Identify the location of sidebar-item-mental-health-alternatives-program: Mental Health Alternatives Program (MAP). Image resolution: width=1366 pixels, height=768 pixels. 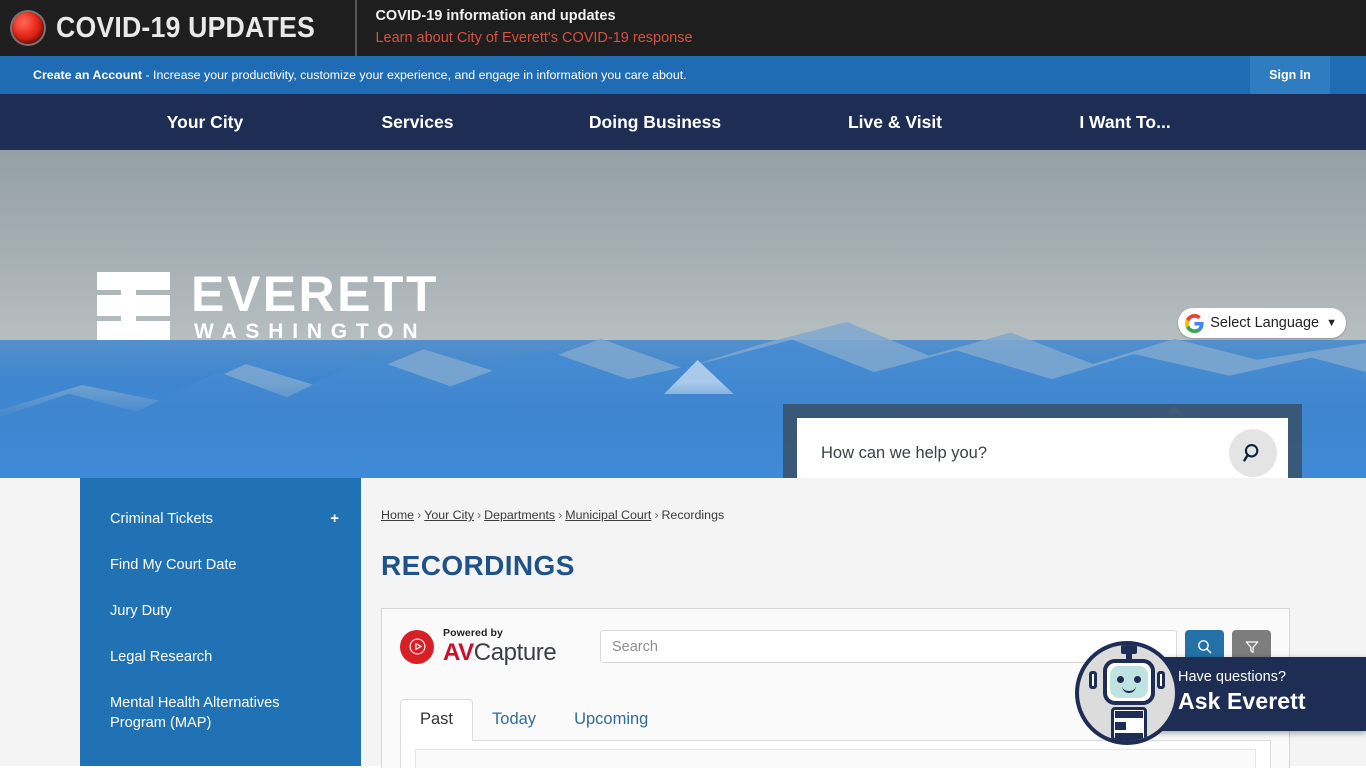
(220, 713).